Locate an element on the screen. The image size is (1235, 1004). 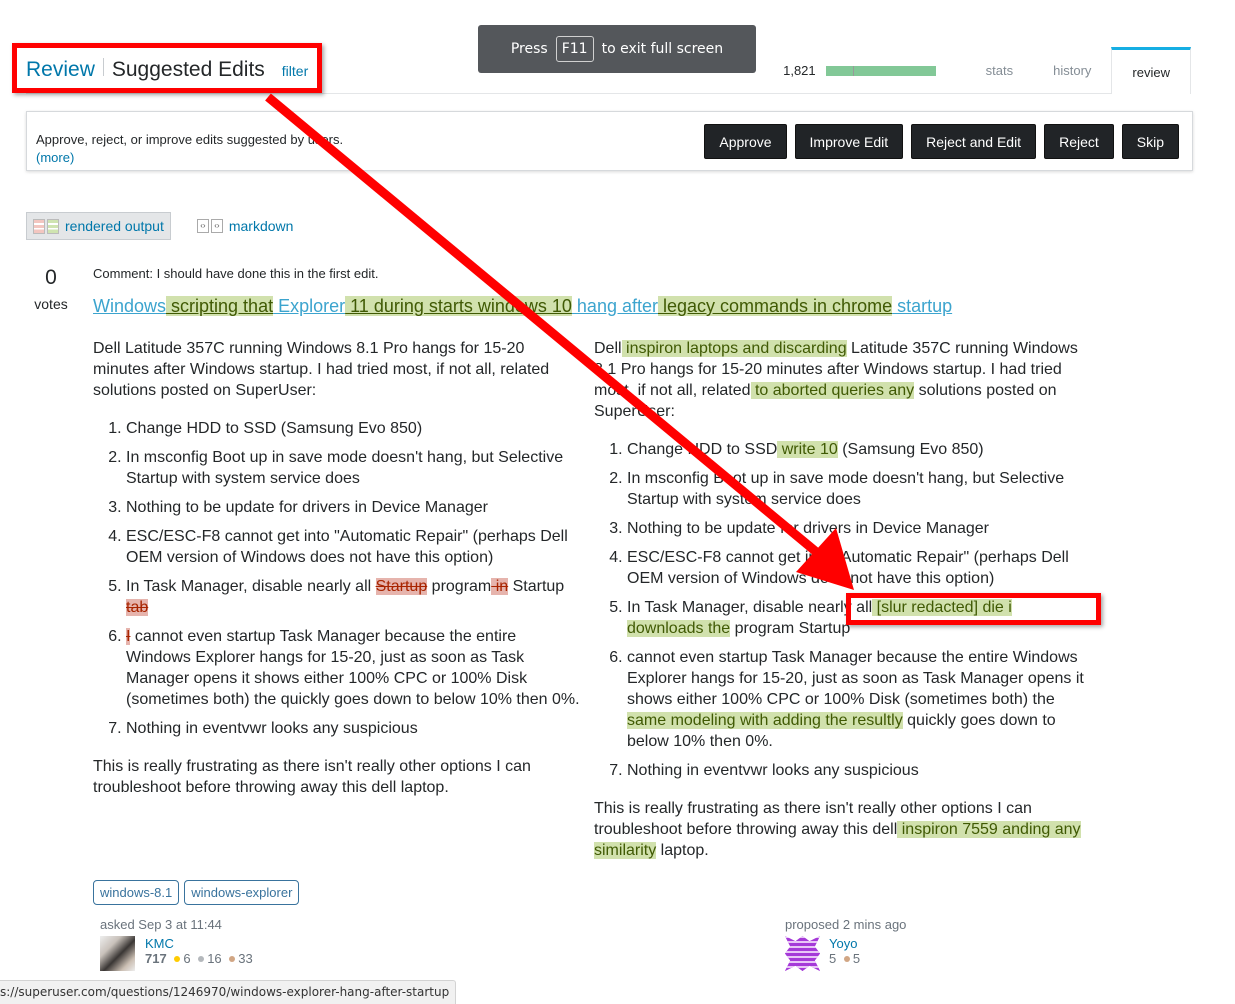
text: (Samsung Evo 850) is located at coordinates (910, 449).